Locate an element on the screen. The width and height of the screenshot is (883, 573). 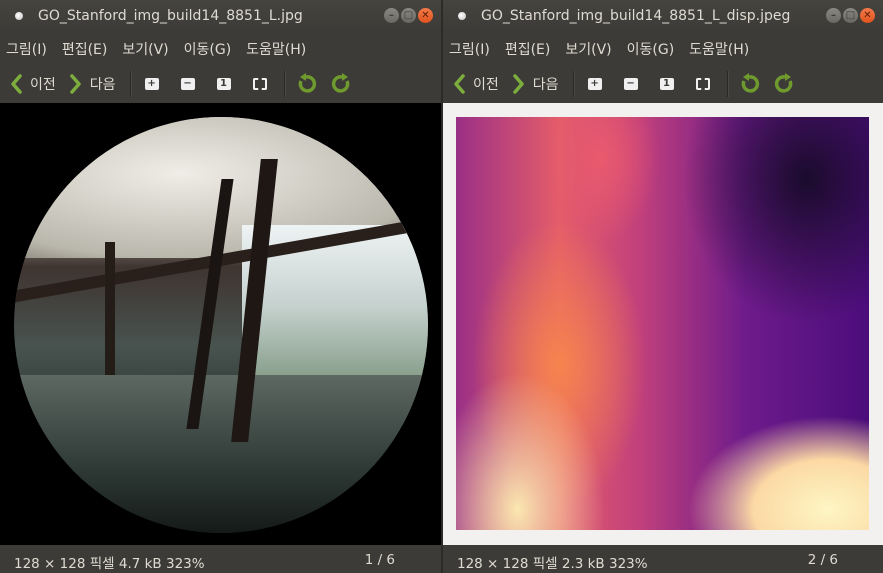
statusbar: 128 × 128 픽셀 2.3 kB 323% 2 / 6 is located at coordinates (663, 559).